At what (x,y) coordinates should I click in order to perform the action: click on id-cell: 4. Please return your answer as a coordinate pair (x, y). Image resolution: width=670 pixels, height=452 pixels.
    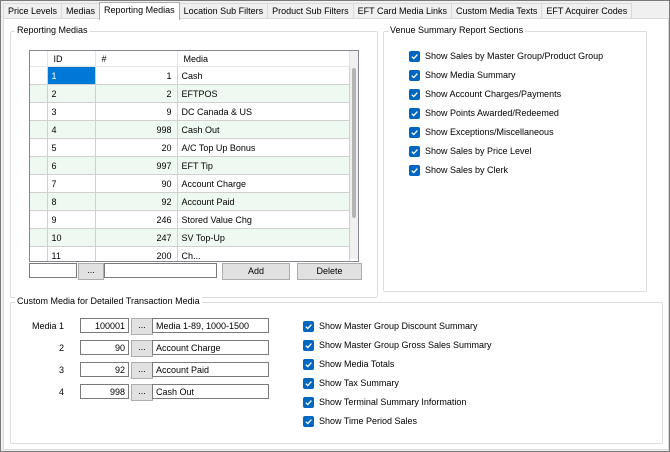
    Looking at the image, I should click on (71, 129).